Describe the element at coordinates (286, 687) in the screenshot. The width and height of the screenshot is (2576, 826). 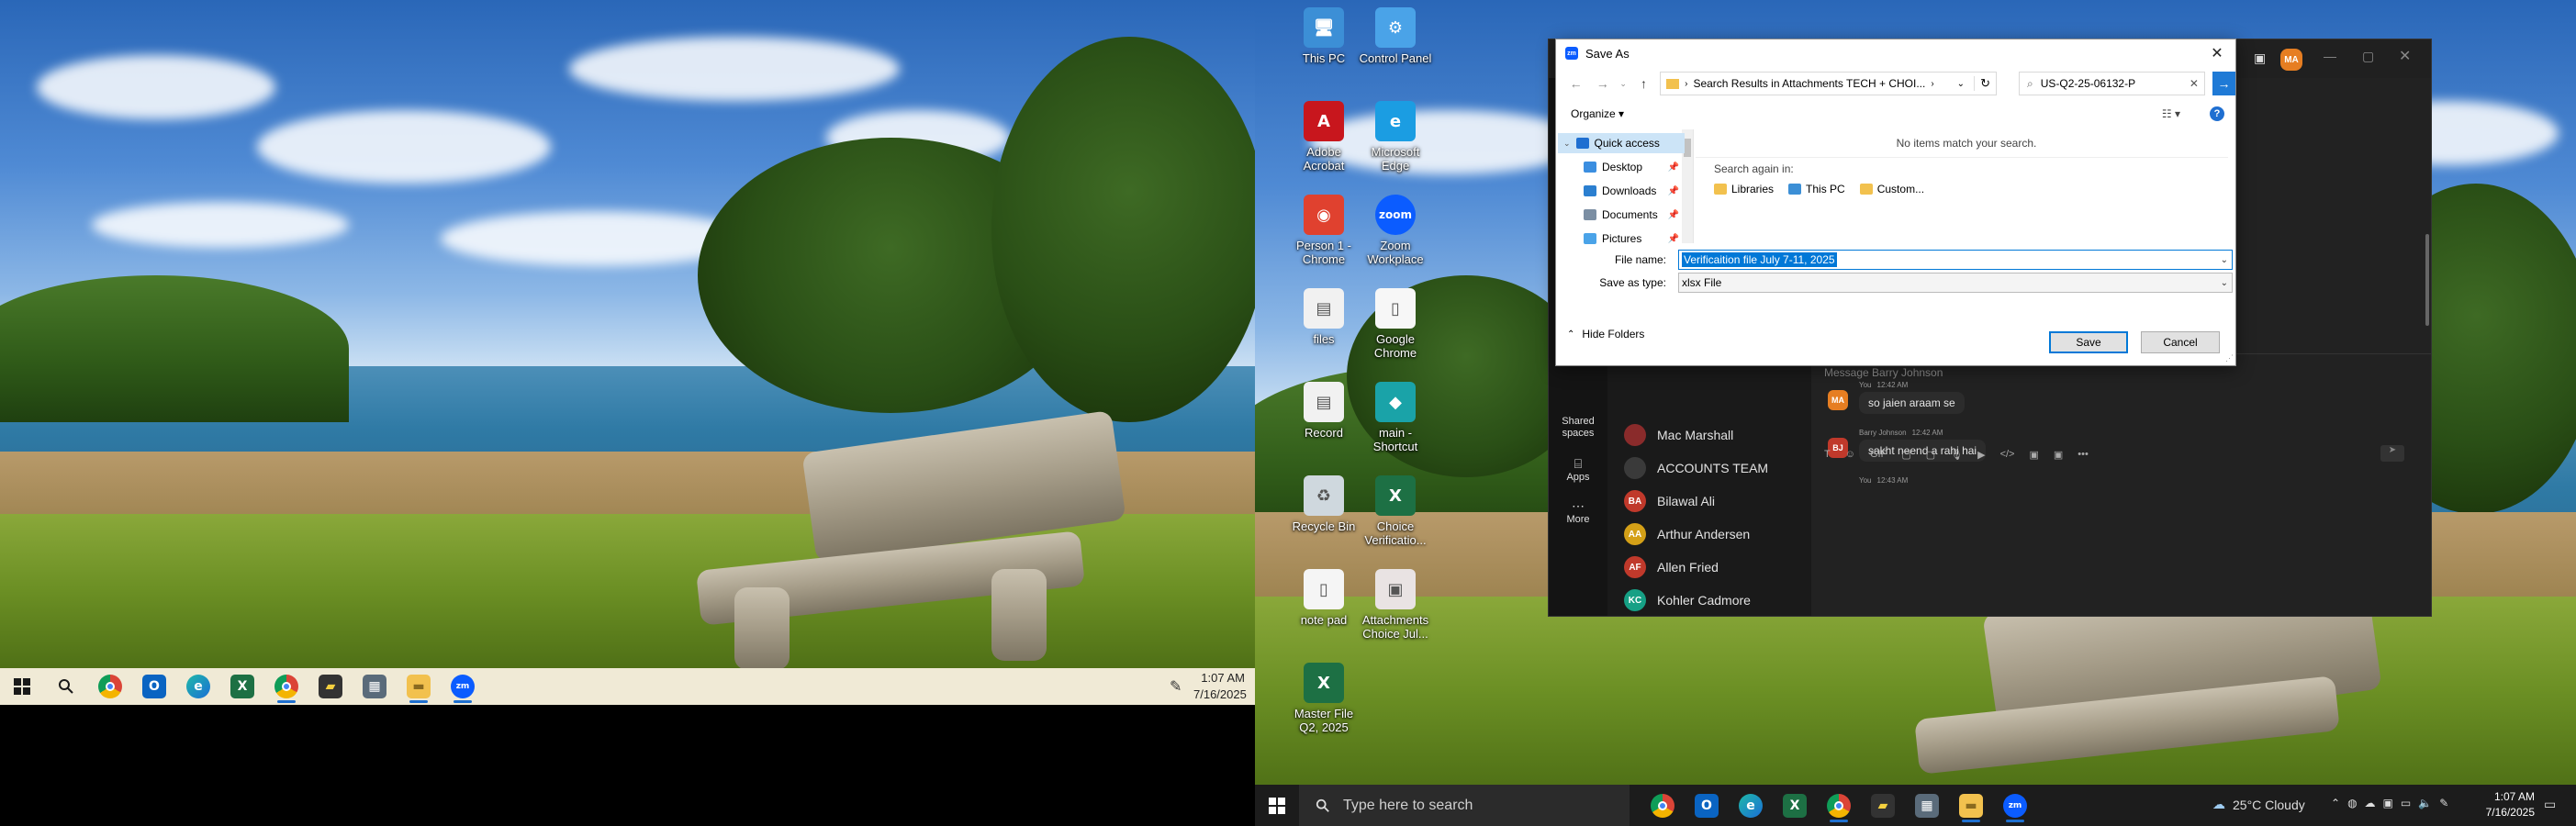
I see `taskbar-chrome-profile` at that location.